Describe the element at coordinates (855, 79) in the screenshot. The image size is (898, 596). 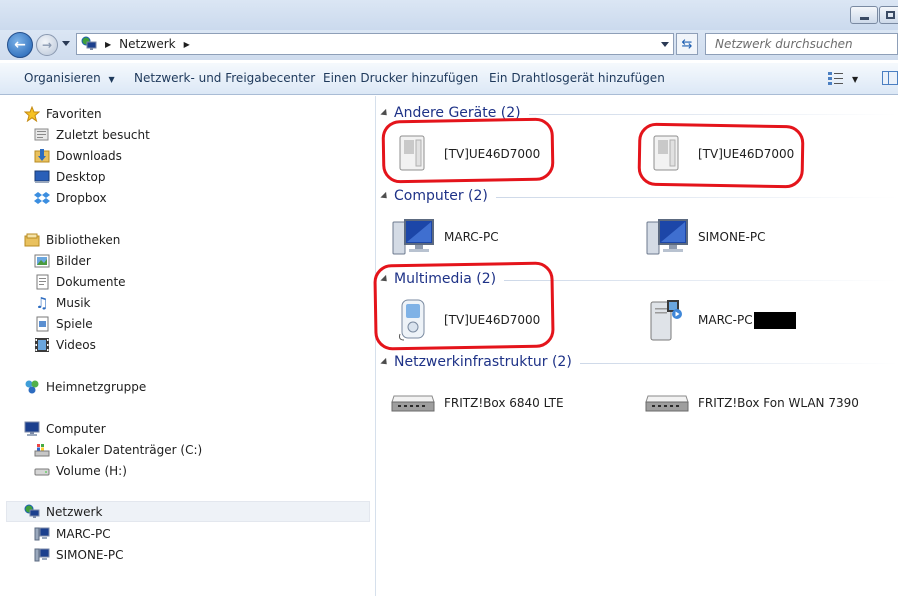
I see `view-dropdown-icon: ▼` at that location.